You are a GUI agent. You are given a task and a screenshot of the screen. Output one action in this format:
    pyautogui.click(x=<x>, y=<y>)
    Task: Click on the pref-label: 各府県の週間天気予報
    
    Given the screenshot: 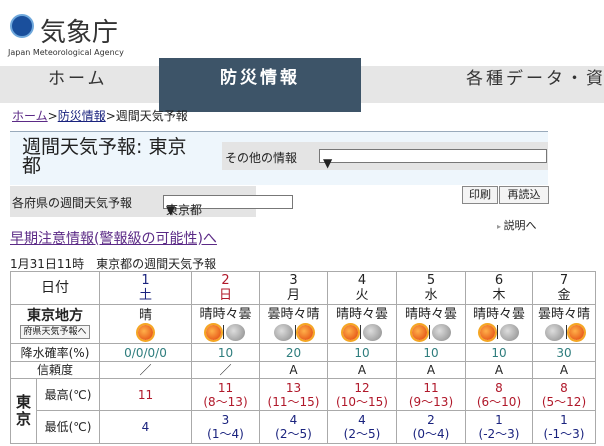 What is the action you would take?
    pyautogui.click(x=72, y=203)
    